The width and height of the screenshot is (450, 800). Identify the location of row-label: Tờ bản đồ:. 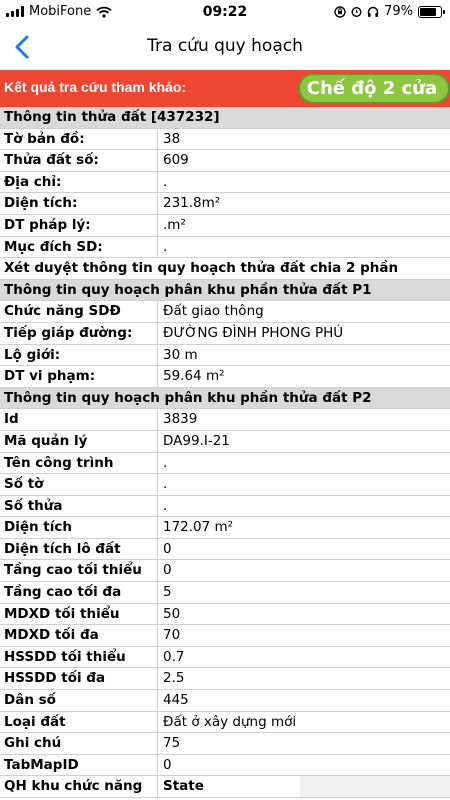
(79, 139).